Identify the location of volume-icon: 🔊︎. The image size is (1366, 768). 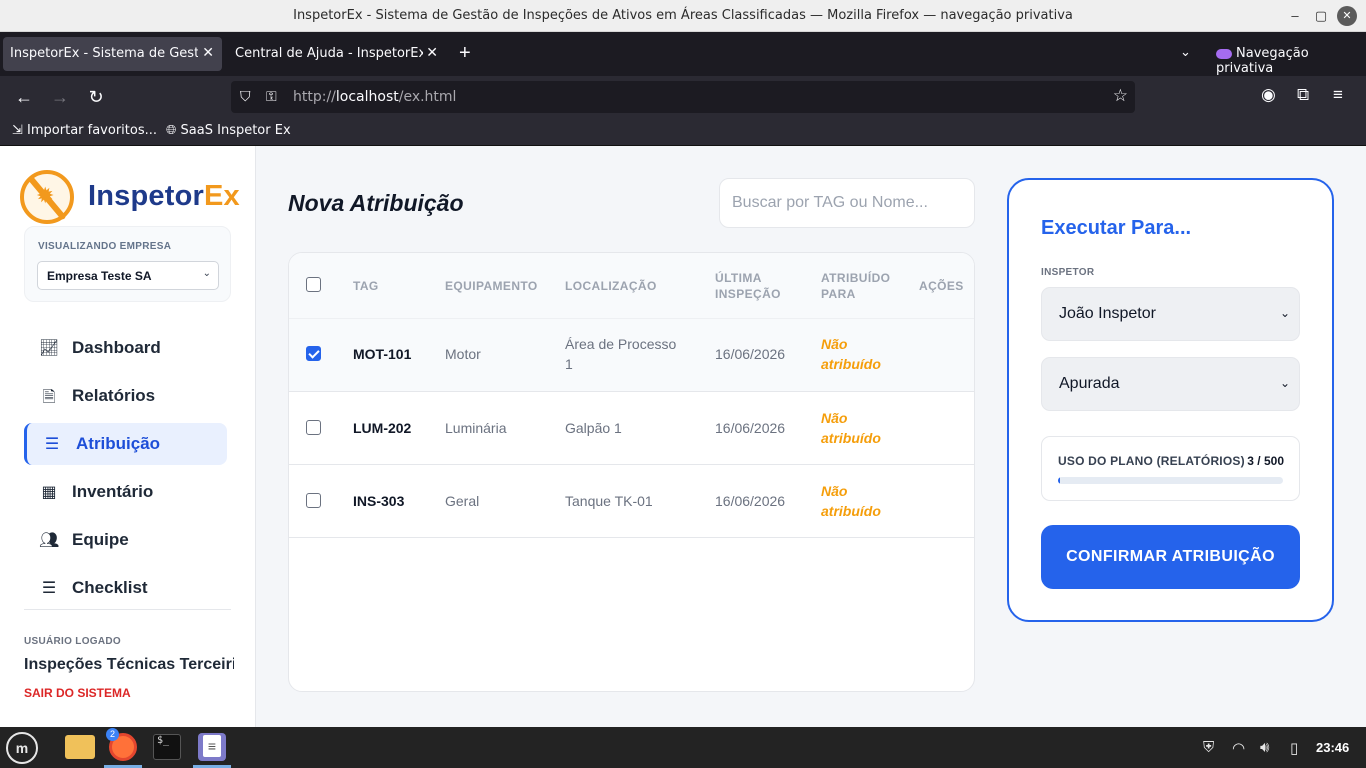
(1264, 747).